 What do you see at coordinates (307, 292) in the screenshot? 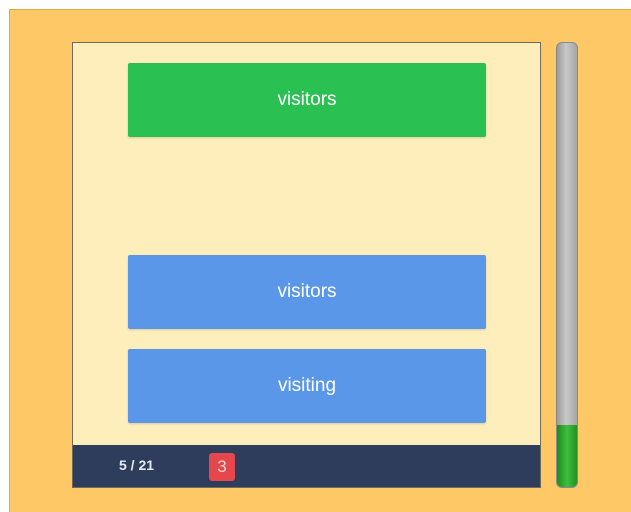
I see `answer-tile-option-1: visitors` at bounding box center [307, 292].